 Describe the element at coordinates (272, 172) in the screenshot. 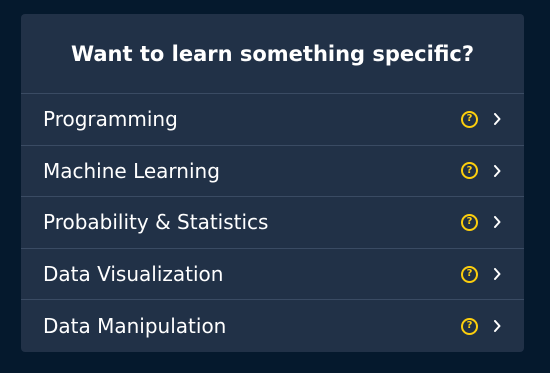

I see `topic-item-machine-learning: Machine Learning ?` at that location.